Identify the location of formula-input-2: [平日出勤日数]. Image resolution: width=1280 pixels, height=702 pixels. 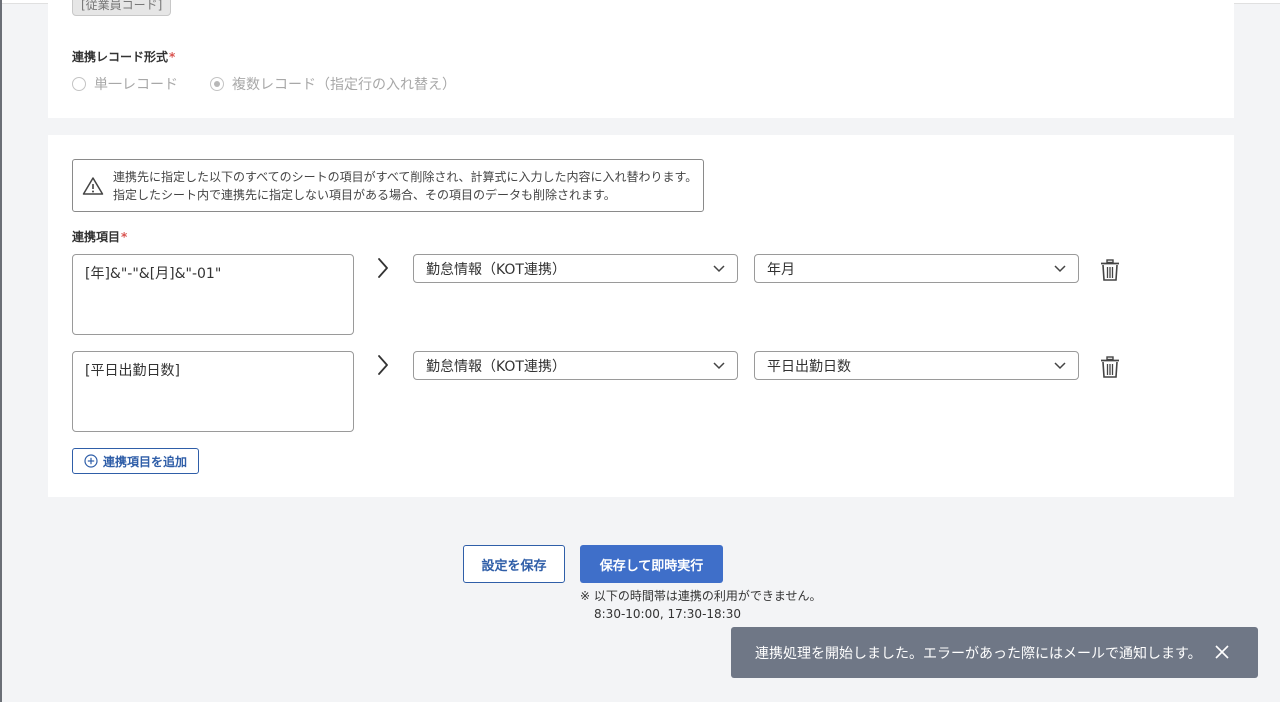
(213, 391).